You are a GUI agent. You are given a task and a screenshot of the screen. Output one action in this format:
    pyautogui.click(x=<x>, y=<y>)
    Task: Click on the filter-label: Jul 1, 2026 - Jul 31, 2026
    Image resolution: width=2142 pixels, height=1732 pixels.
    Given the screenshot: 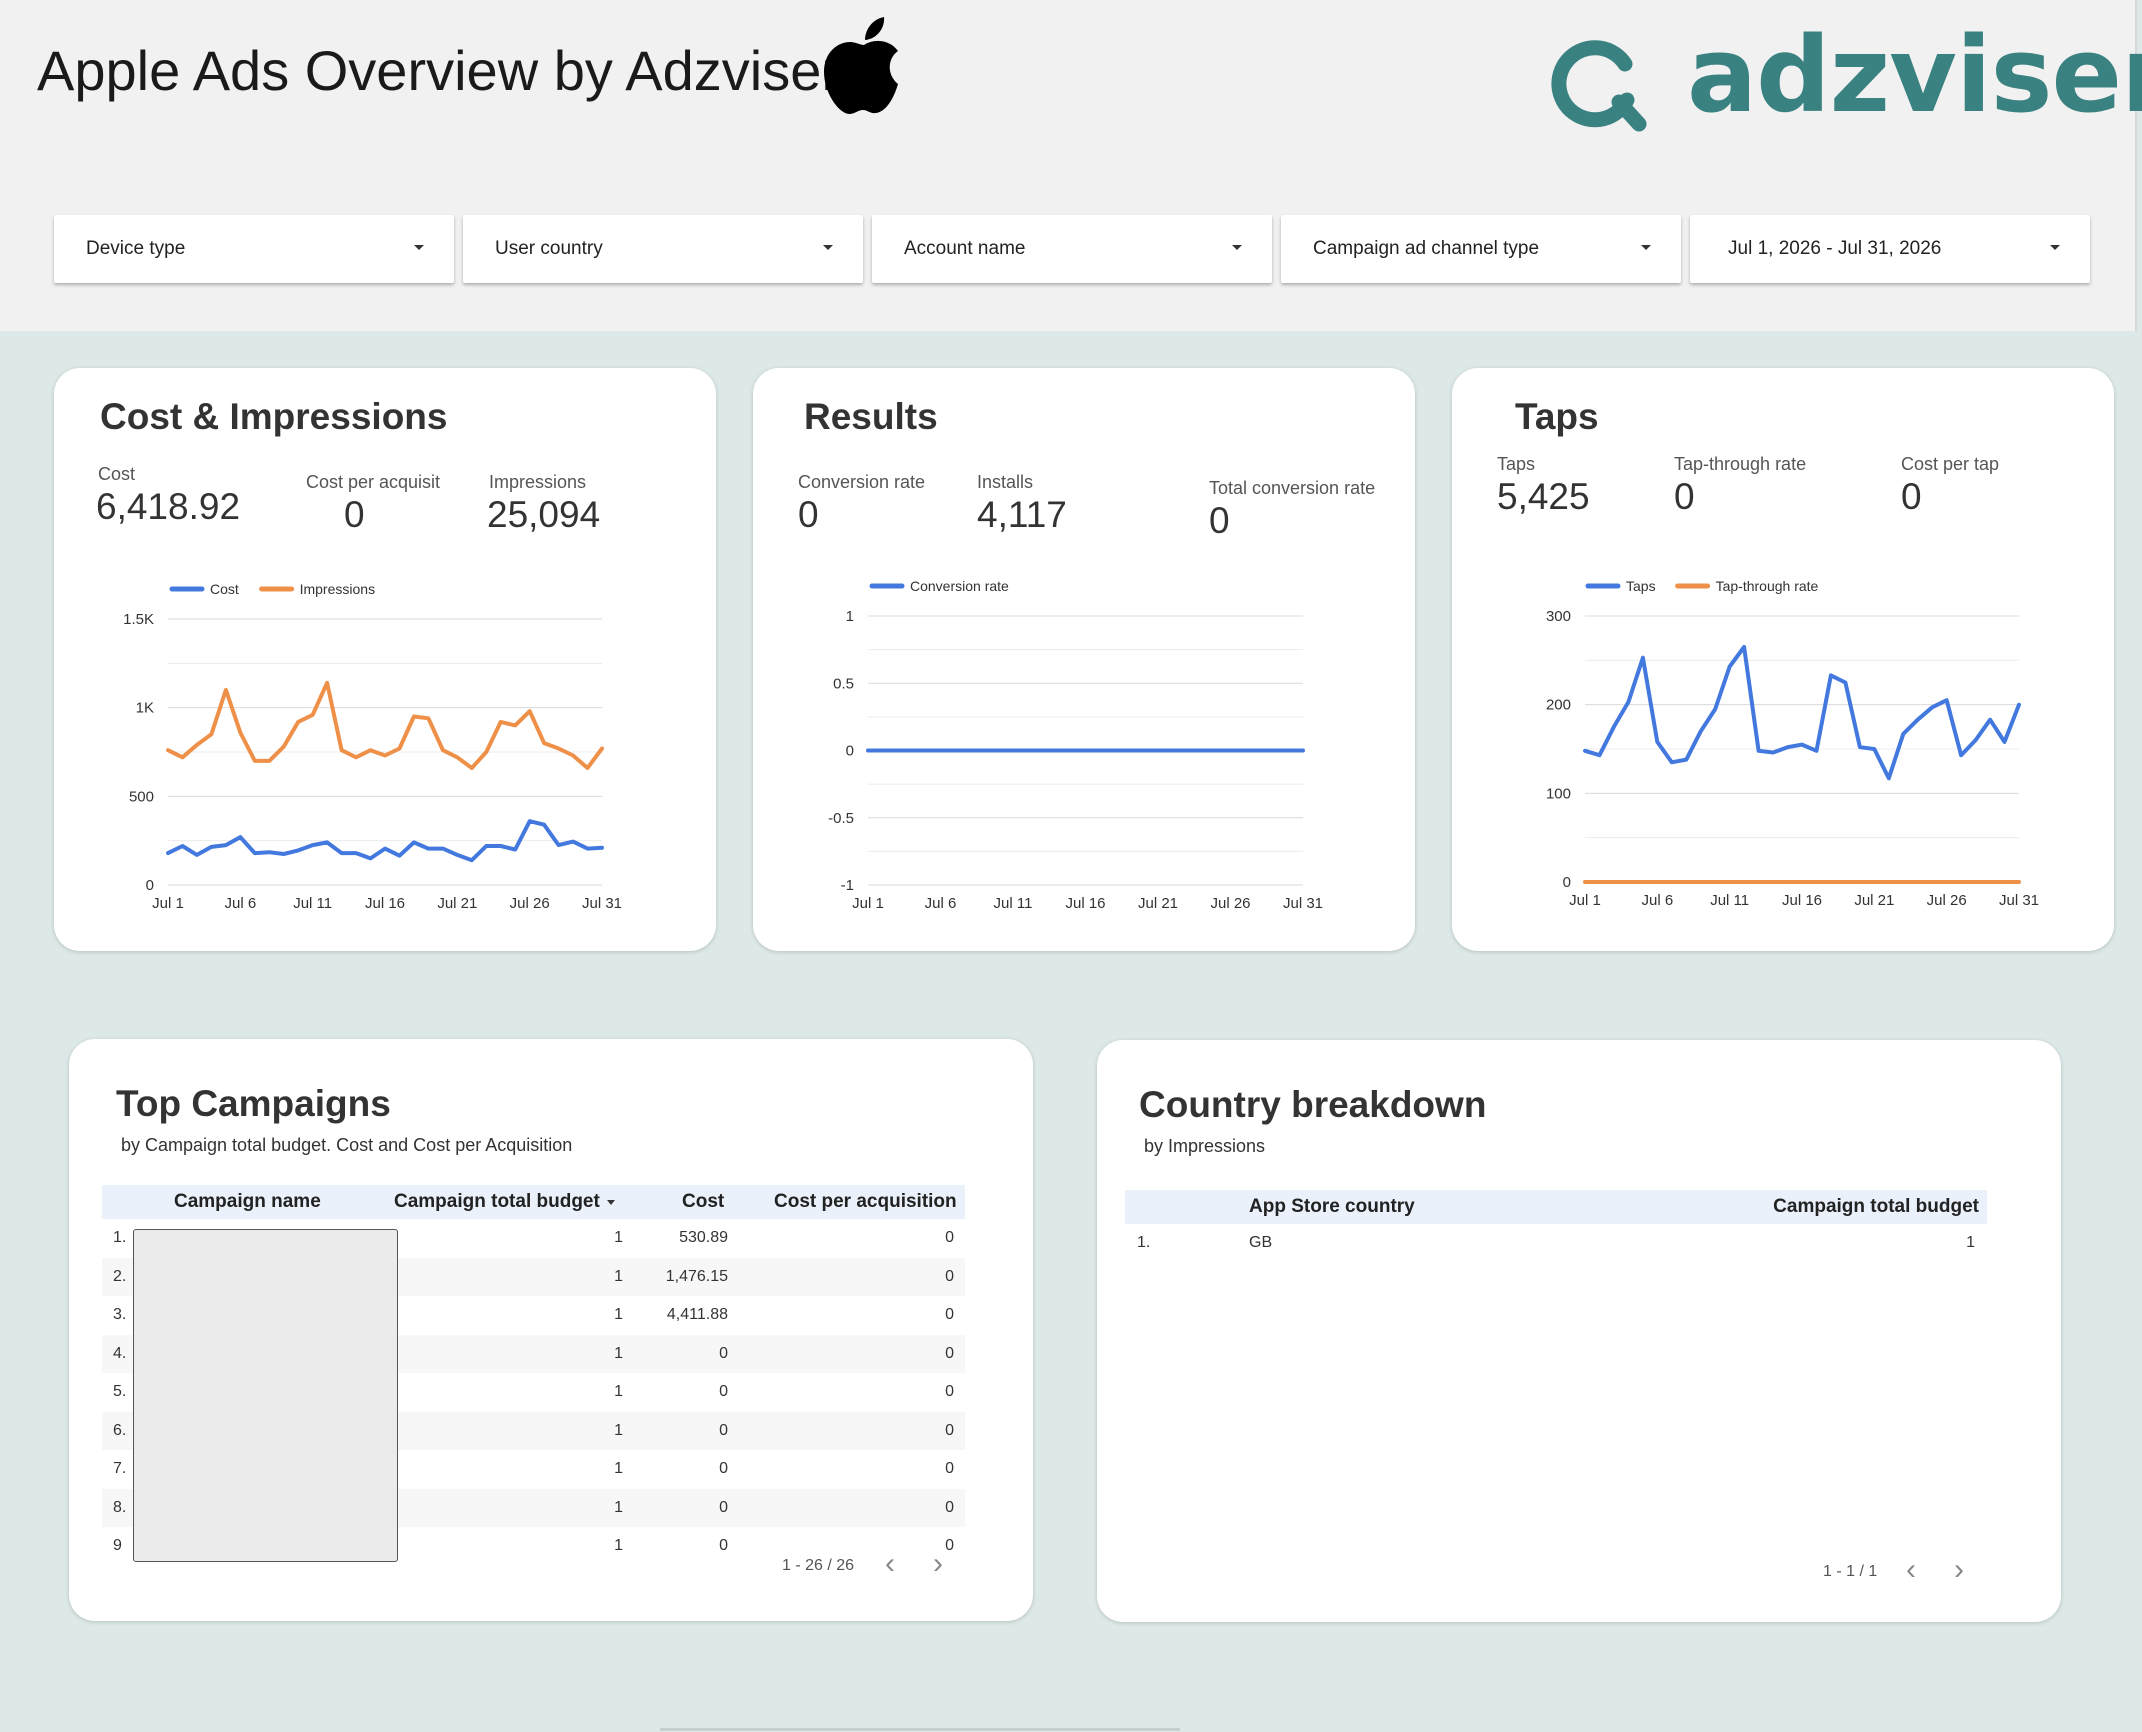 What is the action you would take?
    pyautogui.click(x=1835, y=248)
    